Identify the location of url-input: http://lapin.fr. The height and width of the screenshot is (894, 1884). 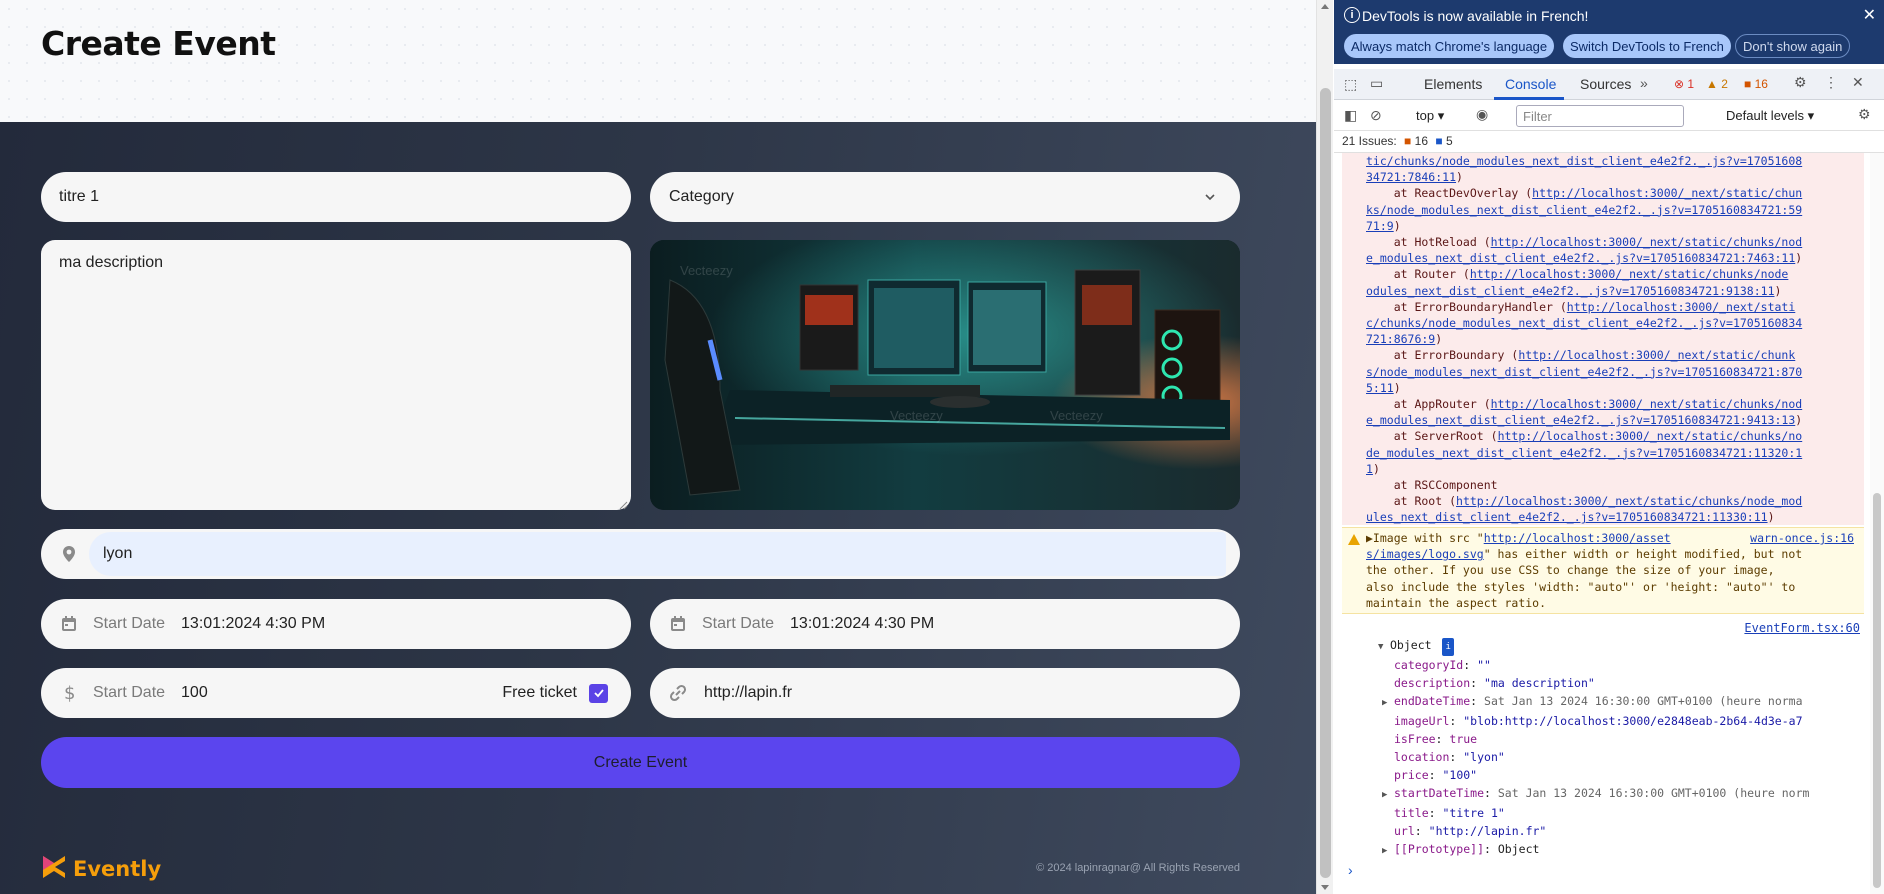
(945, 693).